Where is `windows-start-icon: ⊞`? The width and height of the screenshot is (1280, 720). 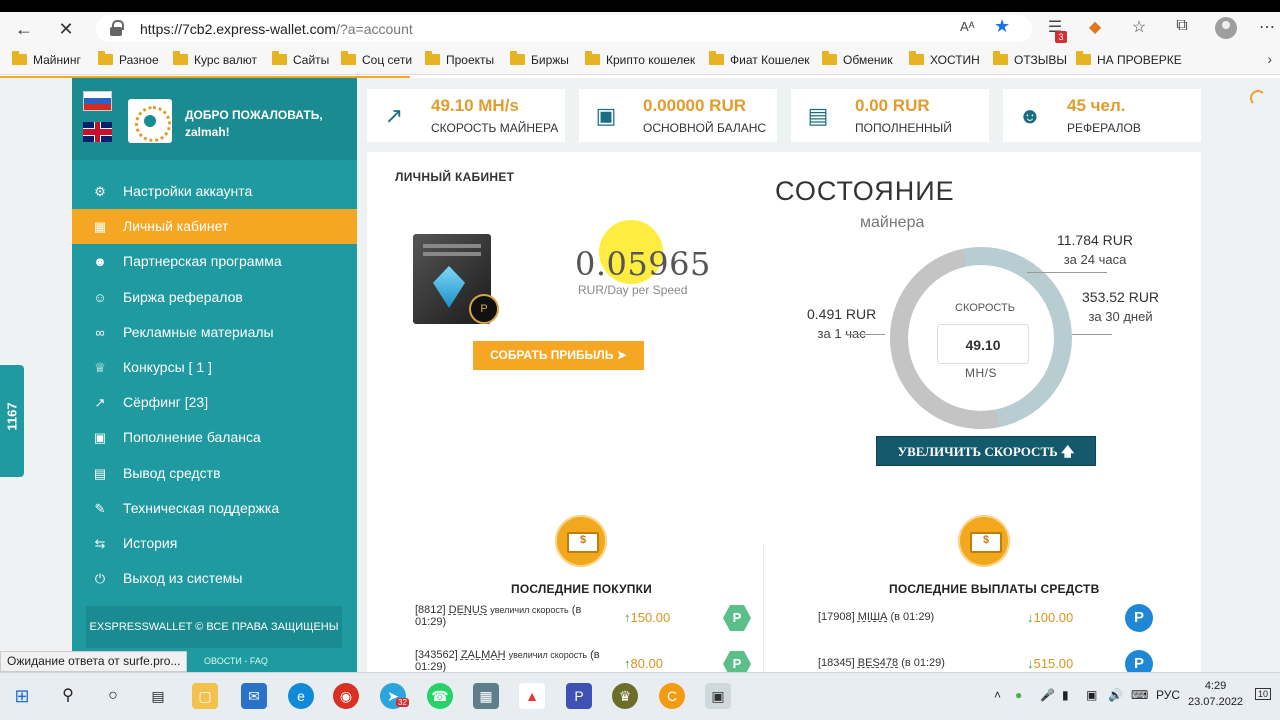
windows-start-icon: ⊞ is located at coordinates (22, 696).